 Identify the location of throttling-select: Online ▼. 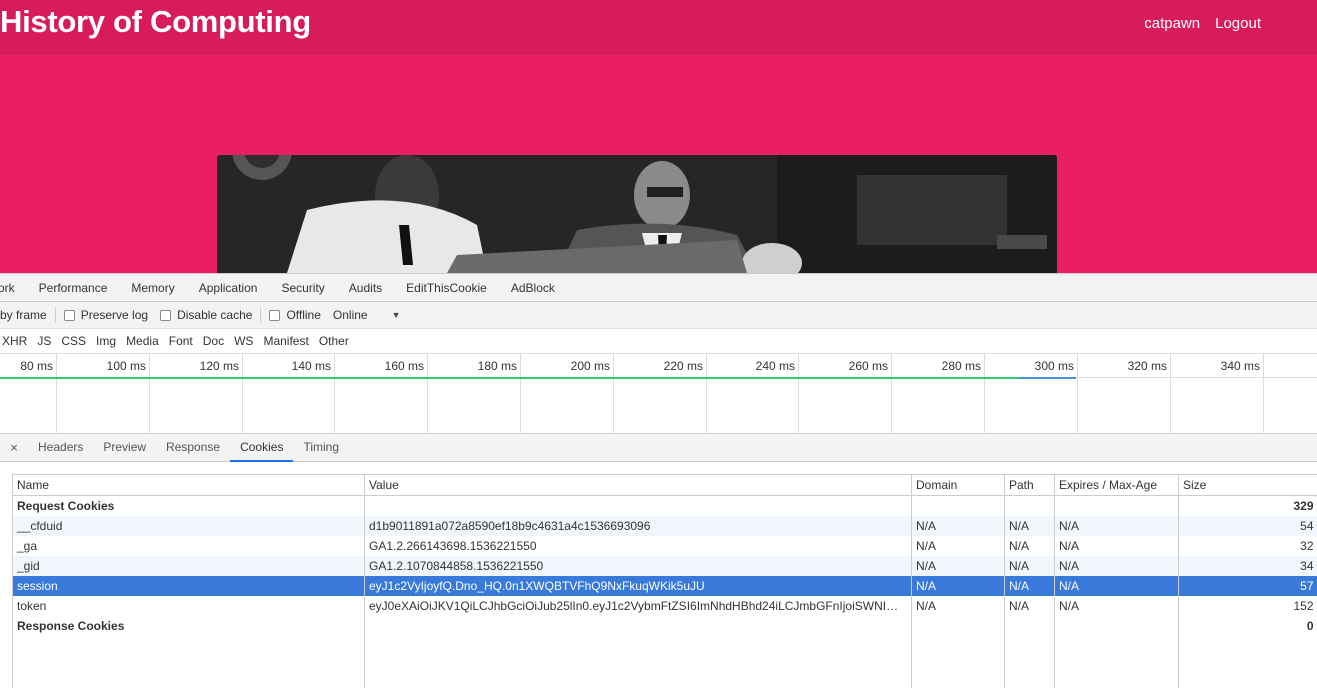
(367, 315).